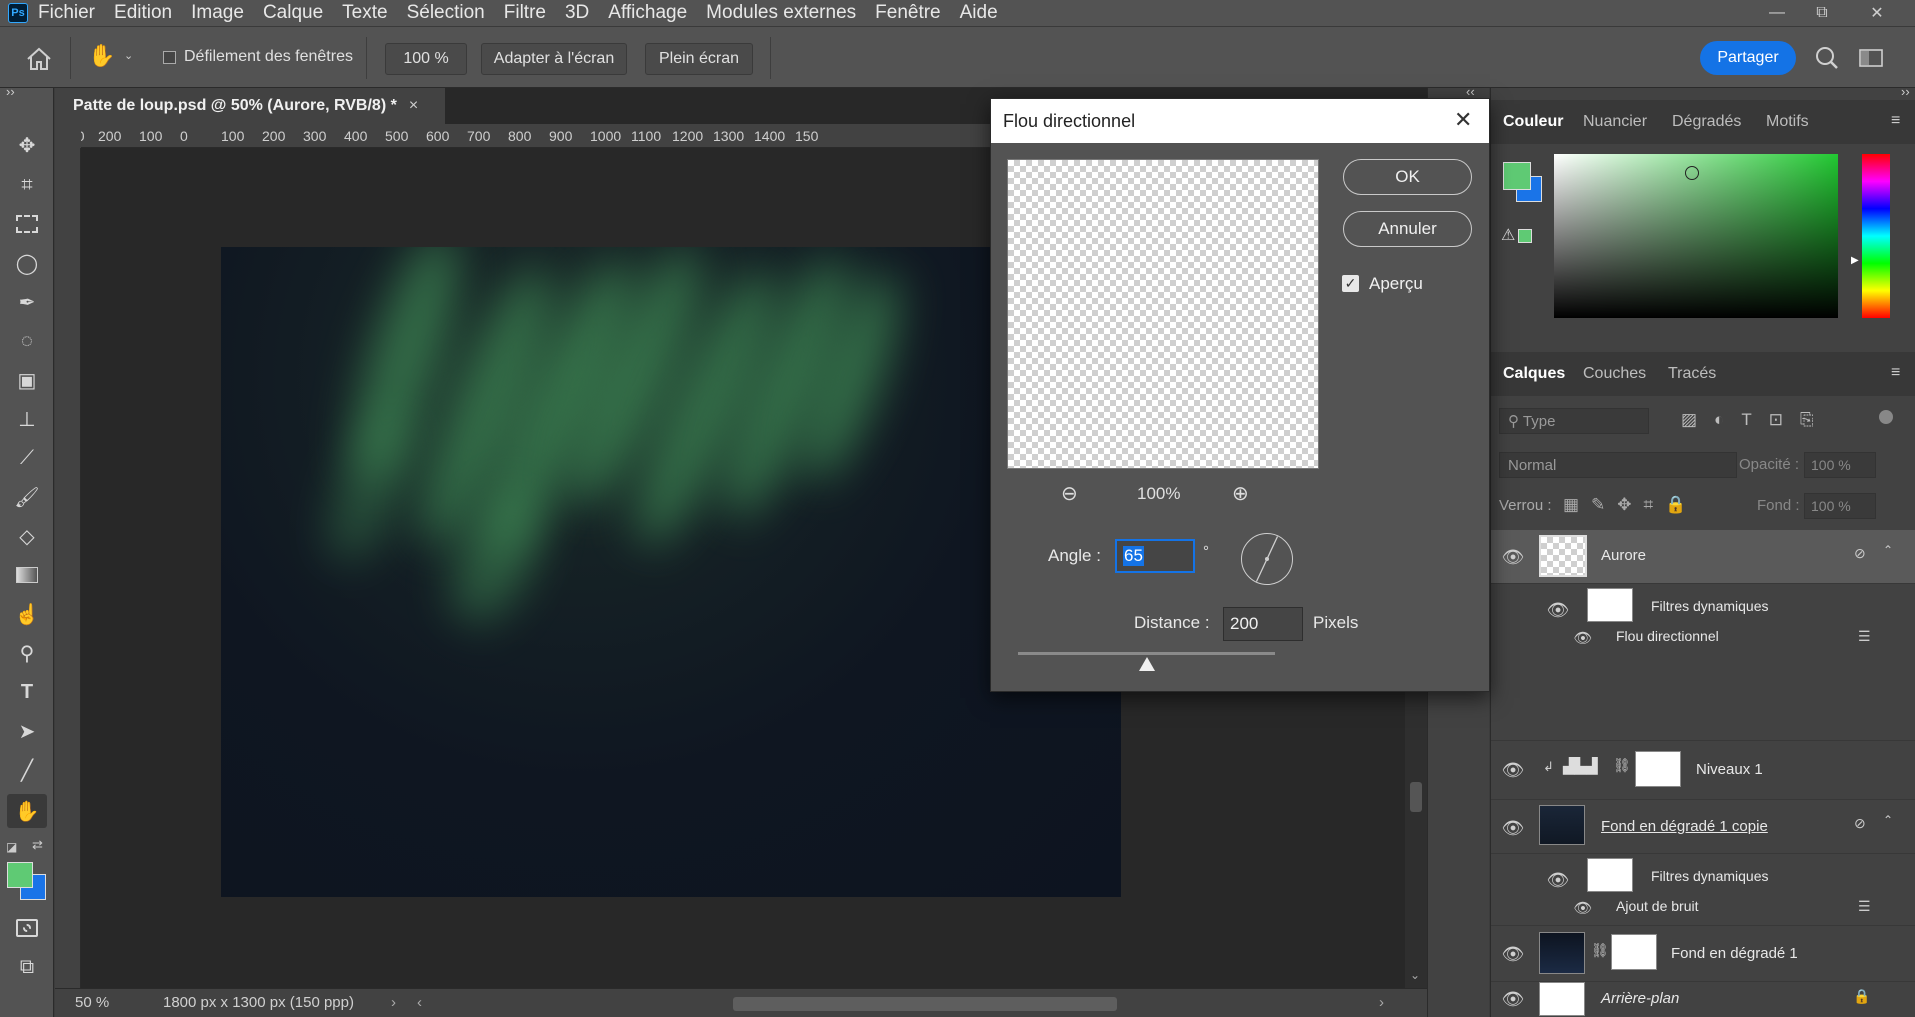 This screenshot has height=1017, width=1915. I want to click on tab-couleur: Couleur, so click(1533, 122).